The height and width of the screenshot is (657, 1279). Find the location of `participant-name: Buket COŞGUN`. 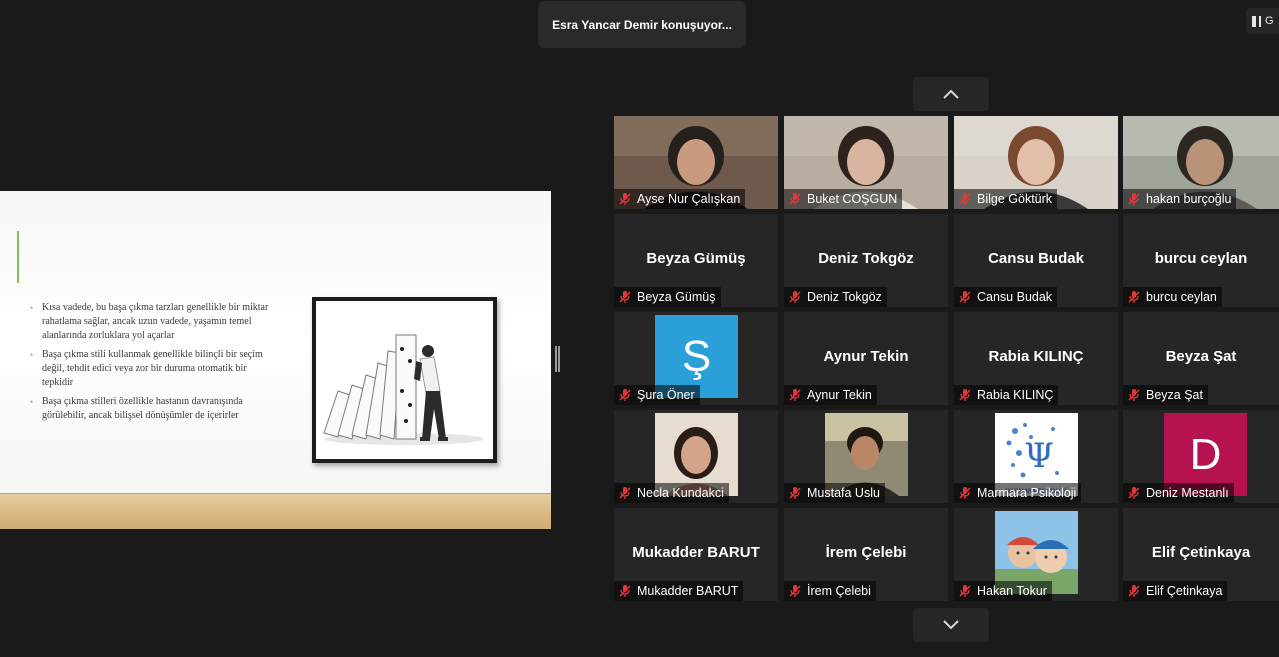

participant-name: Buket COŞGUN is located at coordinates (852, 199).